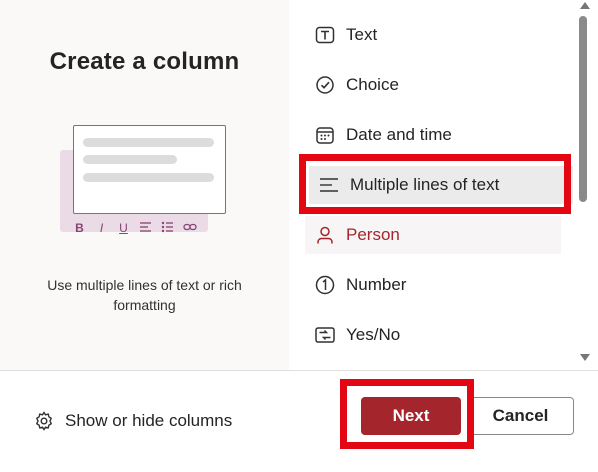 This screenshot has height=472, width=598. Describe the element at coordinates (144, 61) in the screenshot. I see `page-title: Create a column` at that location.